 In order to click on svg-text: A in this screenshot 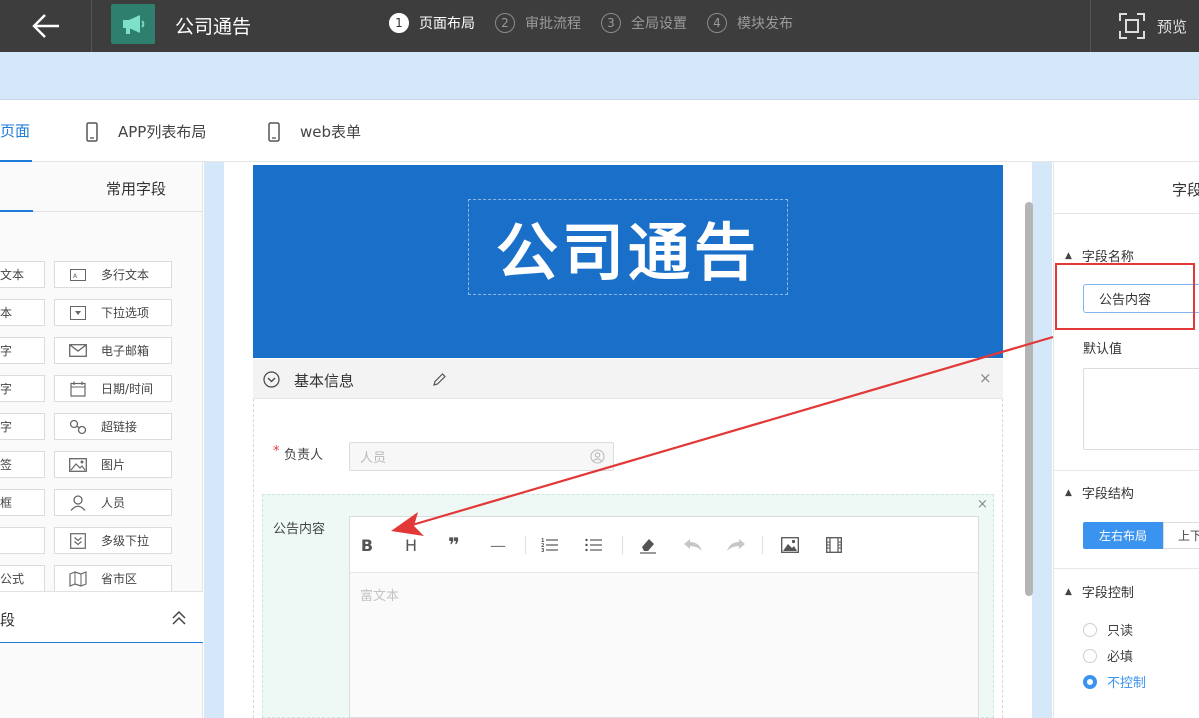, I will do `click(75, 276)`.